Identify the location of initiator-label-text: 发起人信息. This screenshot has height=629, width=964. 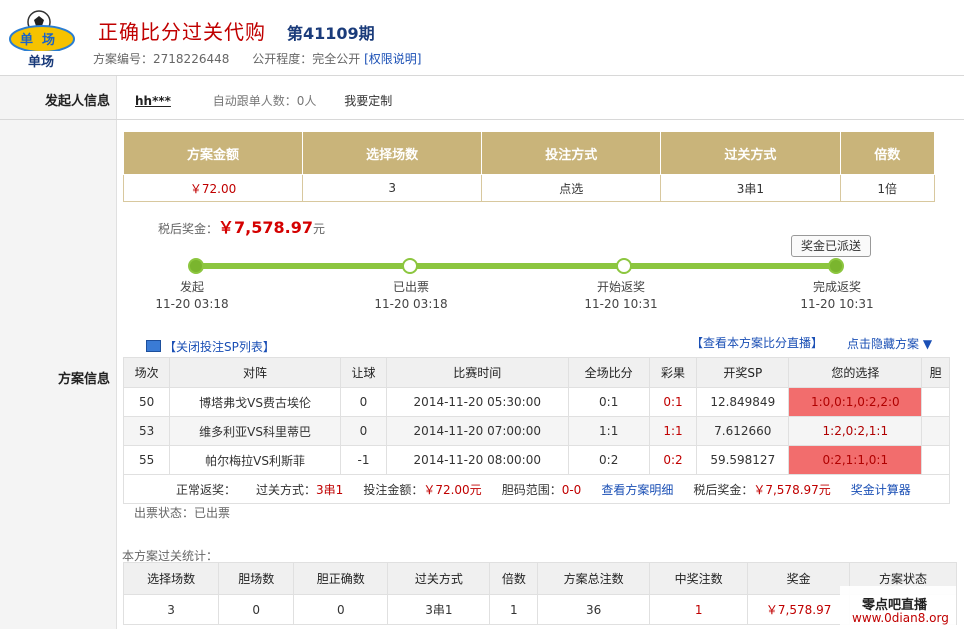
(77, 101).